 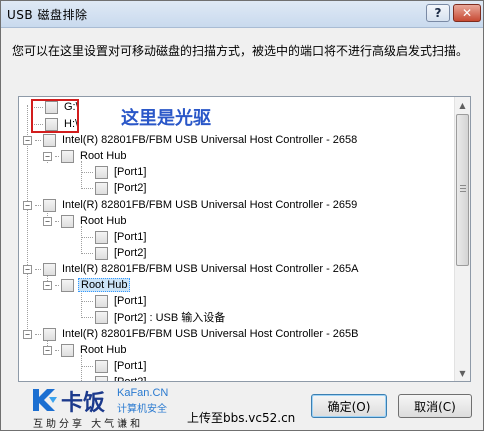 I want to click on tree-node-port1-2659: [Port1], so click(x=114, y=237).